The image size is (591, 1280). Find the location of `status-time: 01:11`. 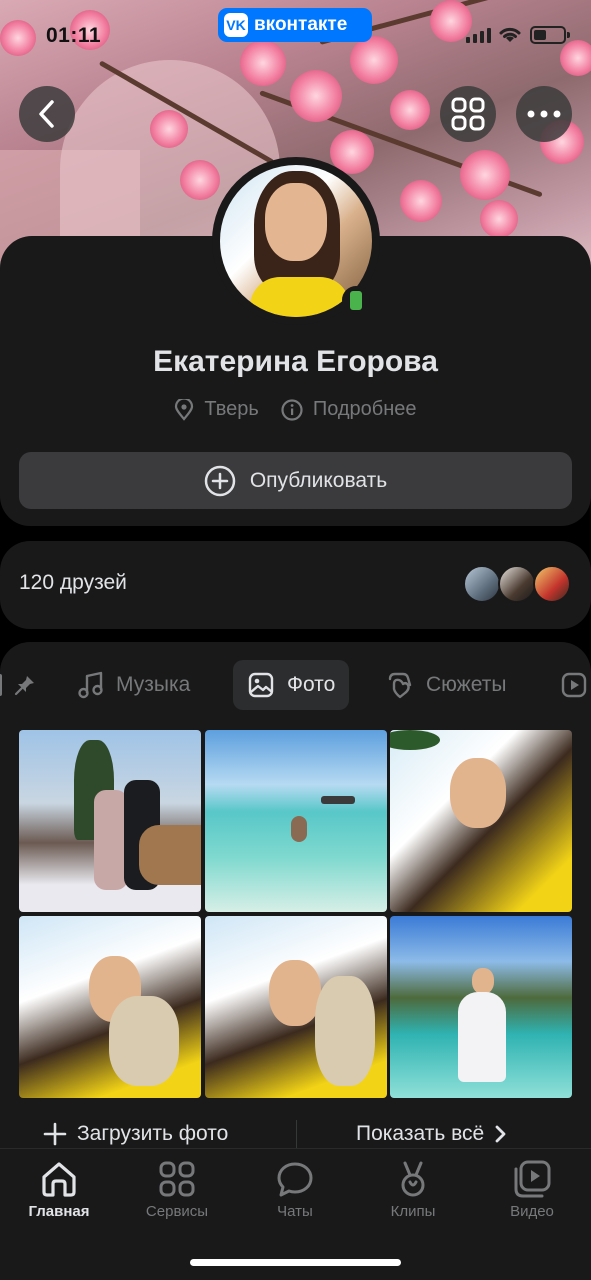

status-time: 01:11 is located at coordinates (74, 35).